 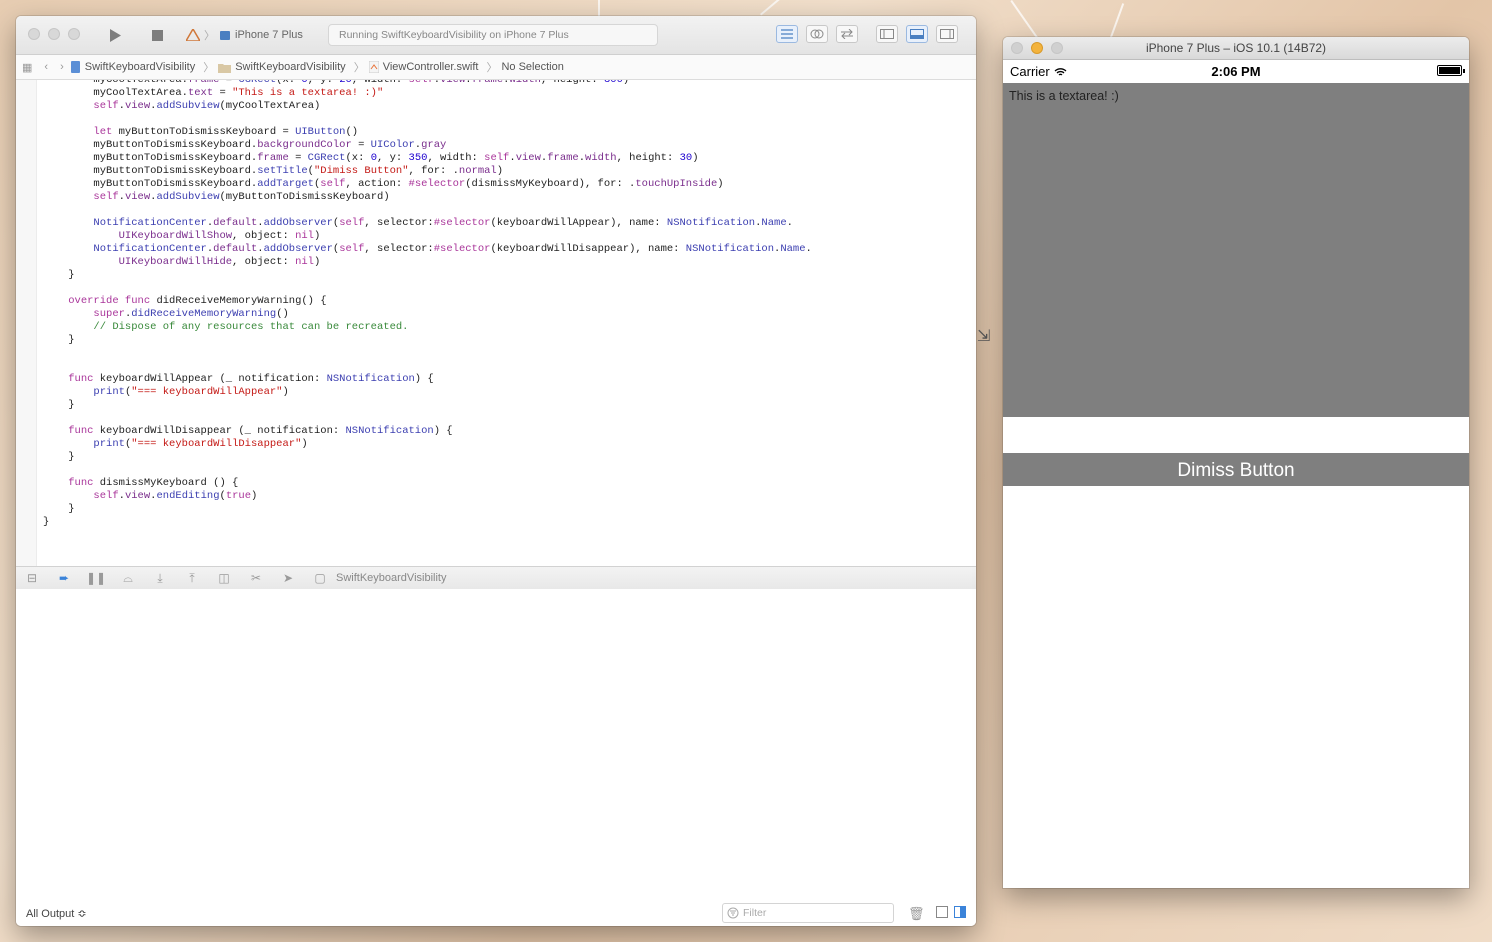 What do you see at coordinates (74, 34) in the screenshot?
I see `zoom-button` at bounding box center [74, 34].